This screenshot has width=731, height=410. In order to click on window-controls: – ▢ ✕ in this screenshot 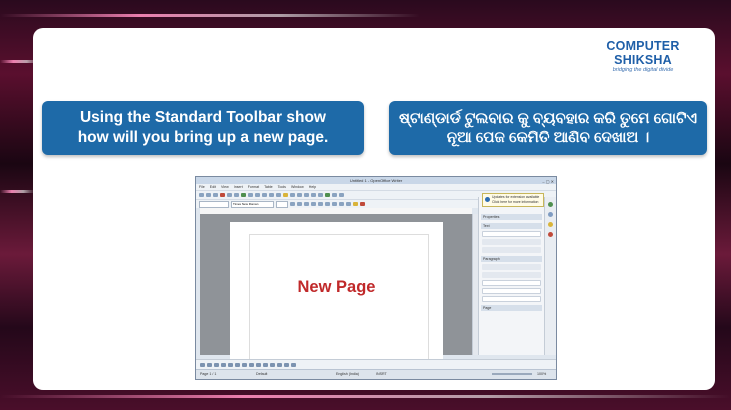, I will do `click(548, 181)`.